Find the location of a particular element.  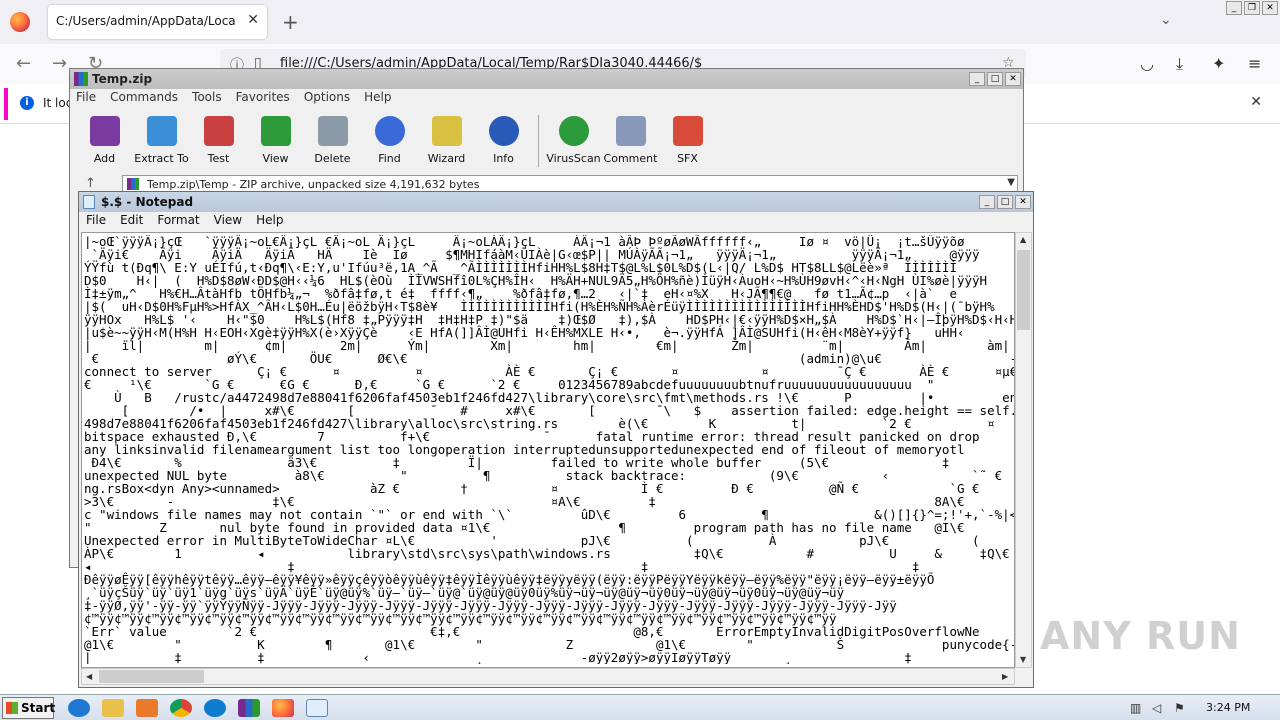

notepad-taskbar-icon is located at coordinates (317, 708).